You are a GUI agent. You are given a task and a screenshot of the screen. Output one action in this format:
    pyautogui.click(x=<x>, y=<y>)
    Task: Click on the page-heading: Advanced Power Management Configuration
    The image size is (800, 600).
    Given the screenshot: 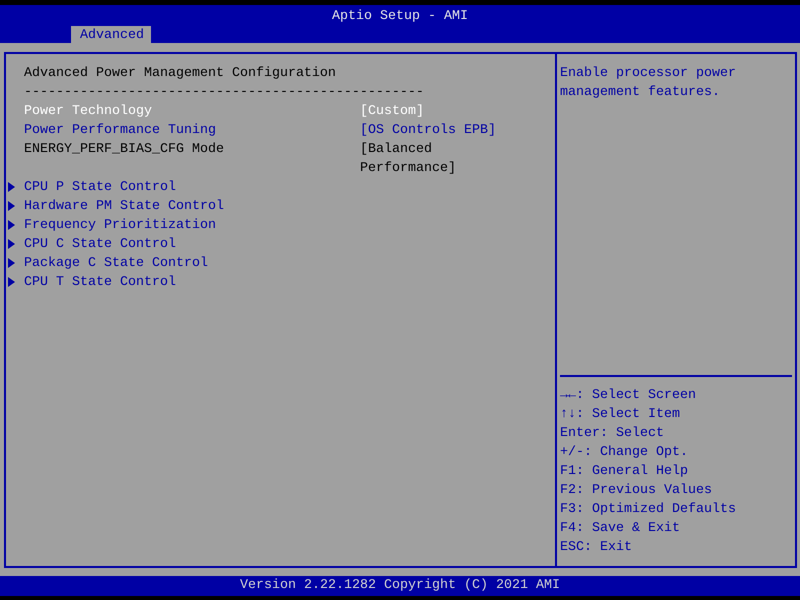 What is the action you would take?
    pyautogui.click(x=180, y=74)
    